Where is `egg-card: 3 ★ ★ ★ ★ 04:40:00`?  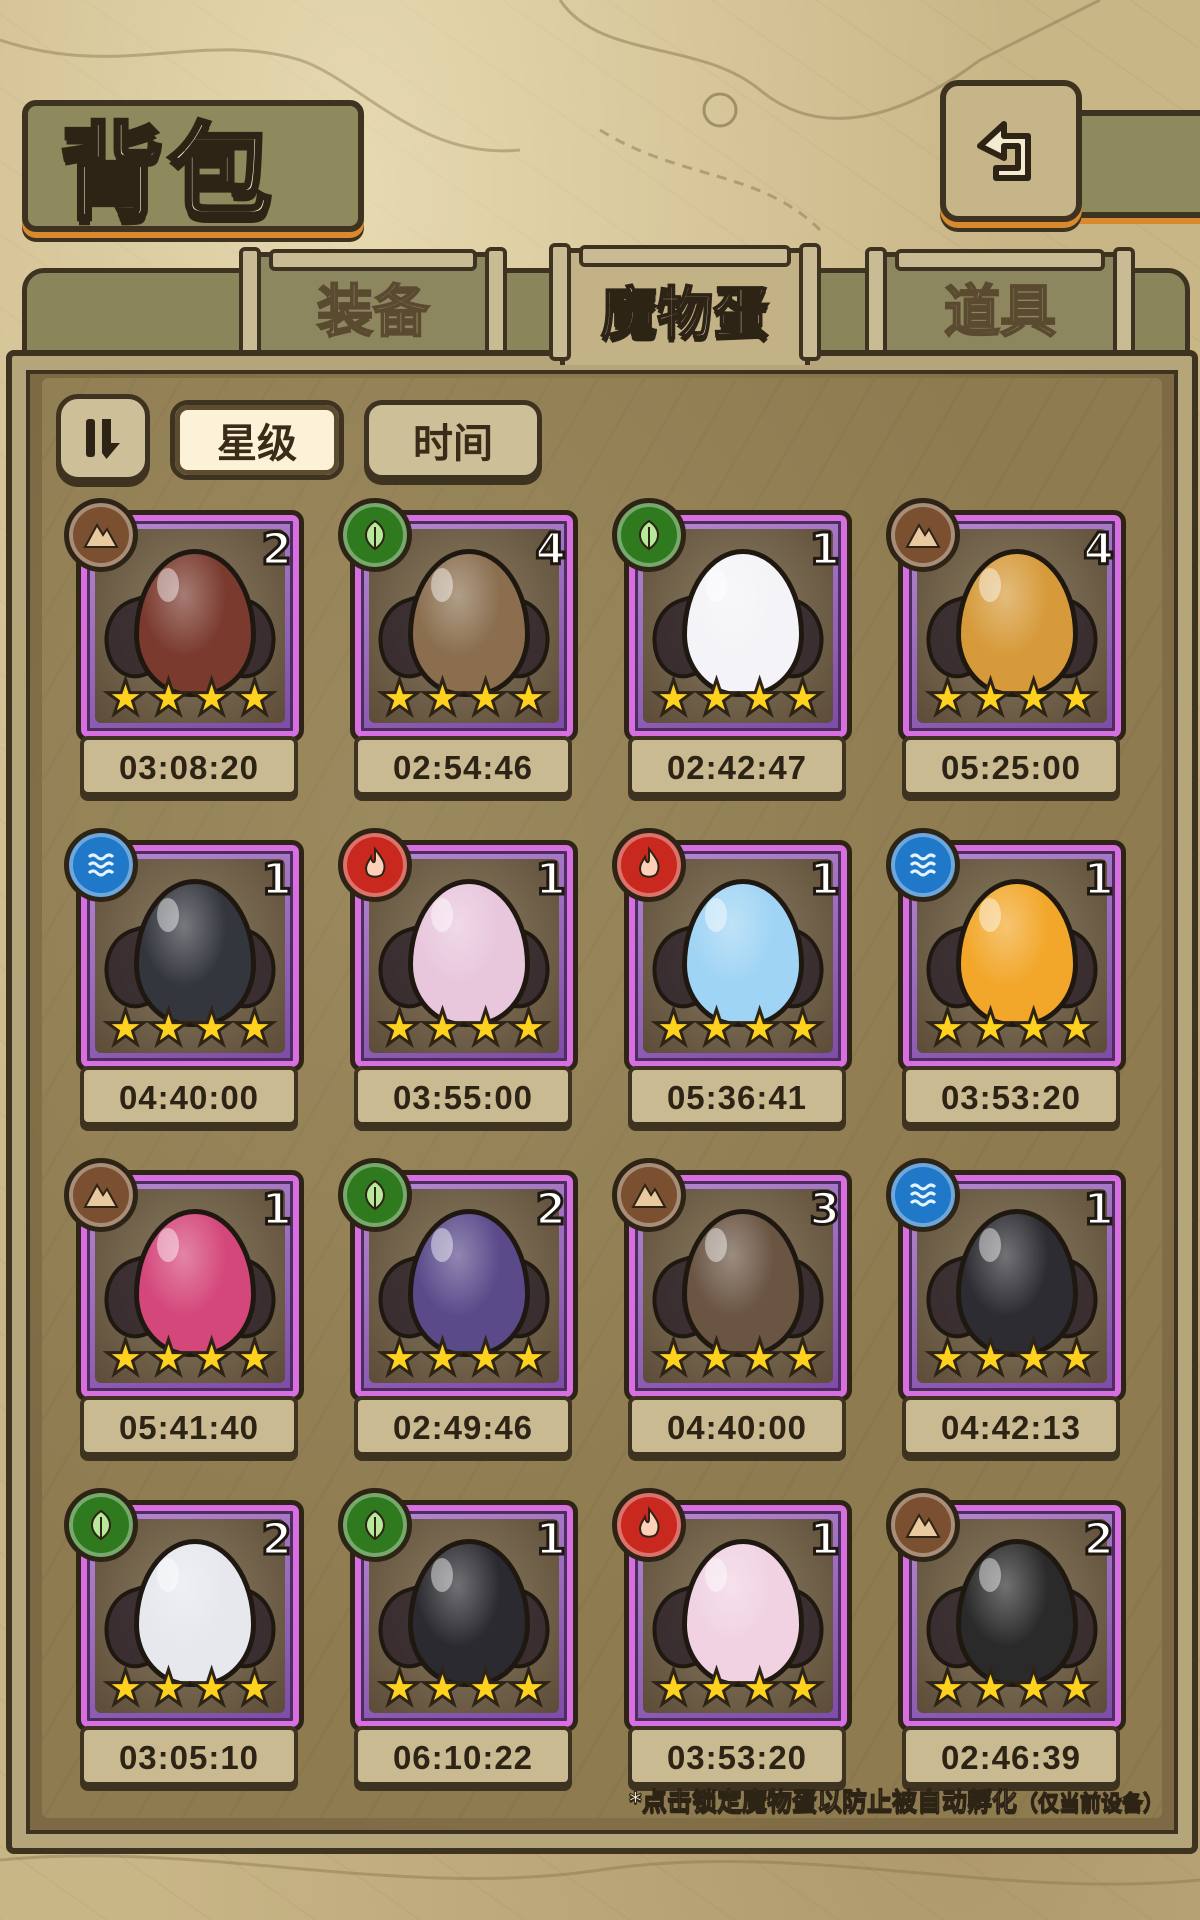
egg-card: 3 ★ ★ ★ ★ 04:40:00 is located at coordinates (732, 1310).